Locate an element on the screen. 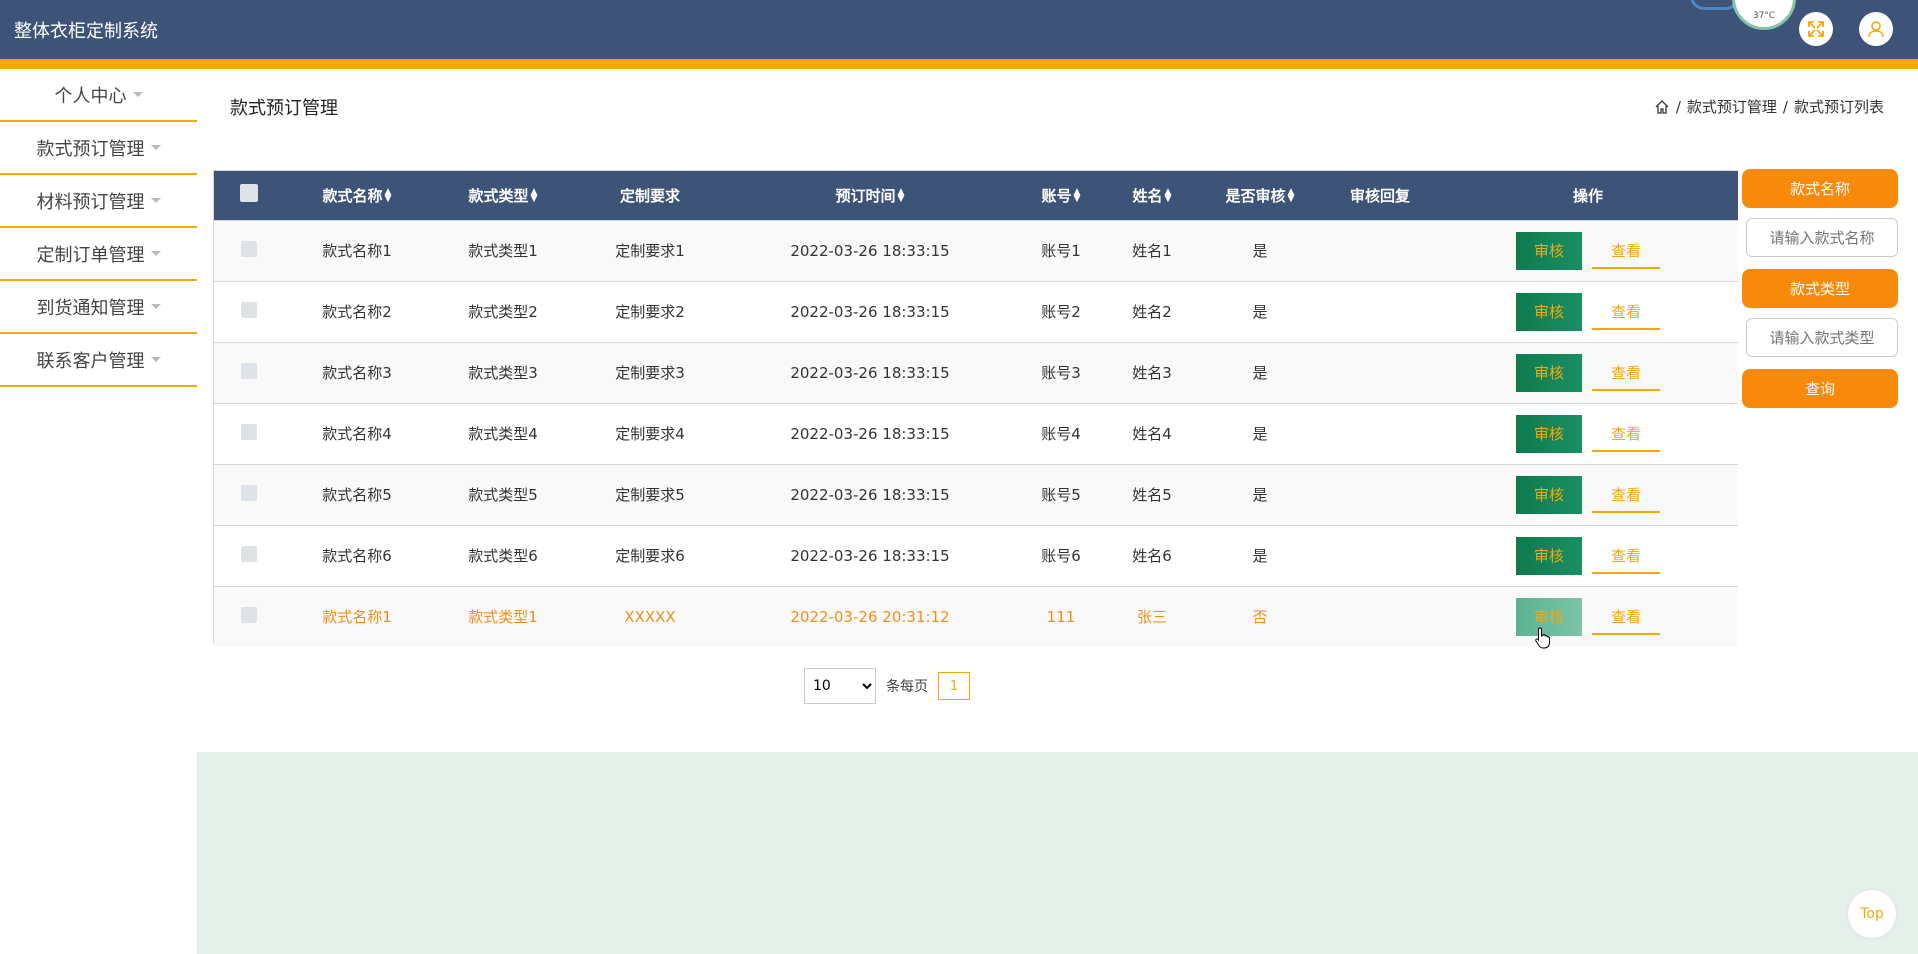  home-icon is located at coordinates (1662, 107).